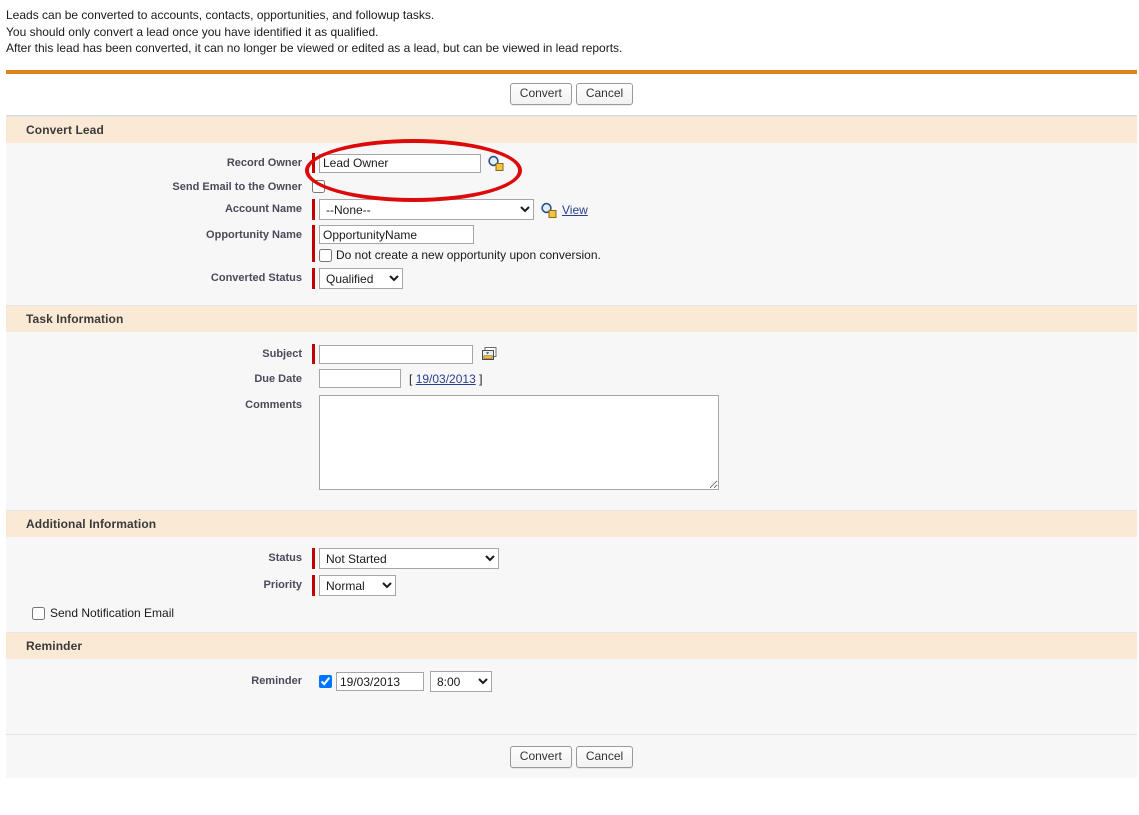 This screenshot has height=815, width=1139. I want to click on reminder-date-input, so click(380, 681).